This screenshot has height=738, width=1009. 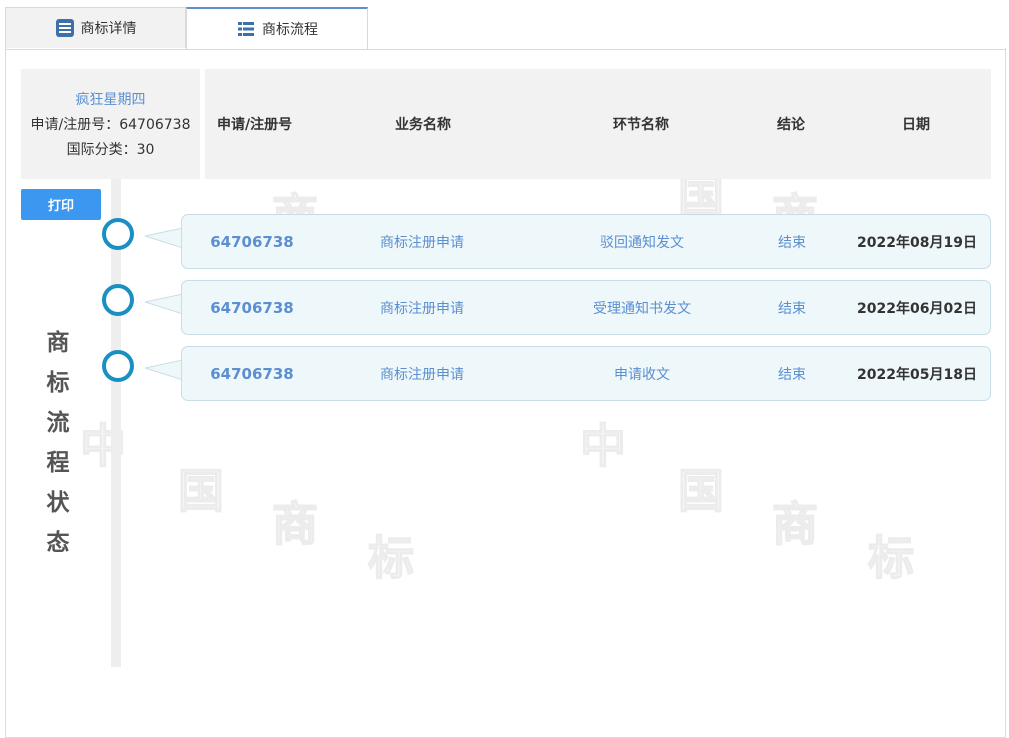 I want to click on col-header-date: 日期, so click(x=916, y=125).